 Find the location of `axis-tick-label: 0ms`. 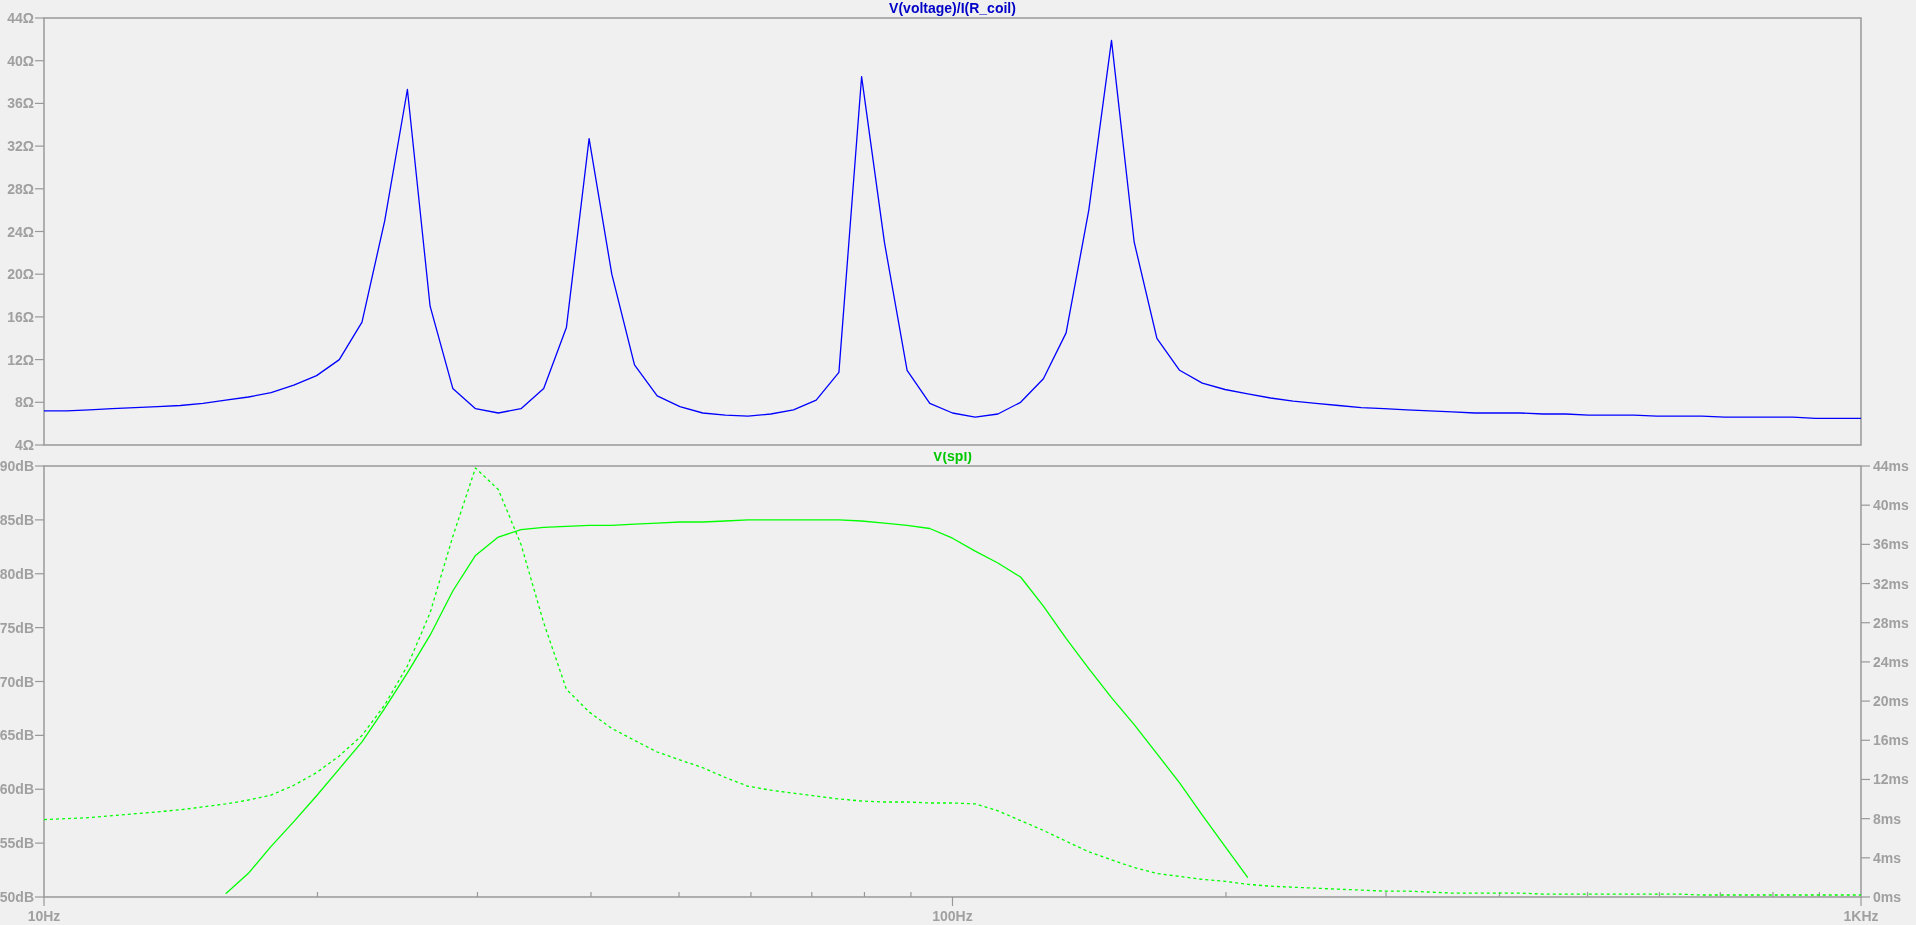

axis-tick-label: 0ms is located at coordinates (1887, 897).